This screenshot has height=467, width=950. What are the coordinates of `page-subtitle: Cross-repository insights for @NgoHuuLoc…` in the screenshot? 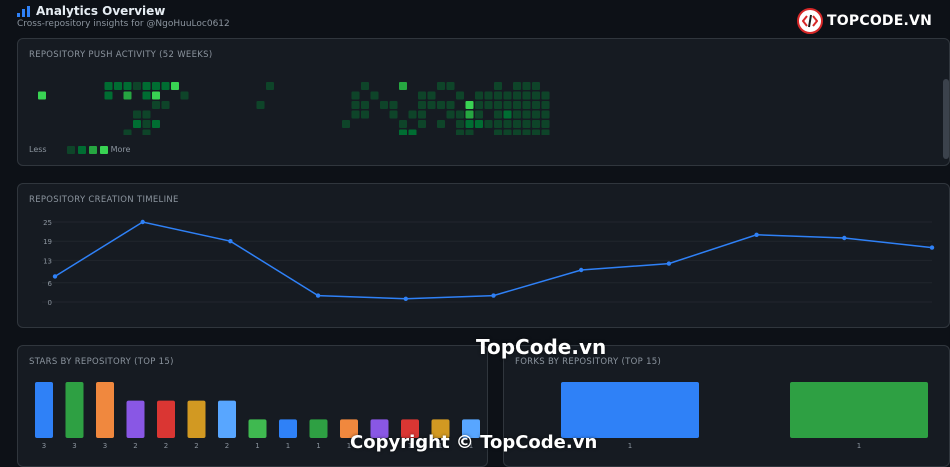 It's located at (123, 24).